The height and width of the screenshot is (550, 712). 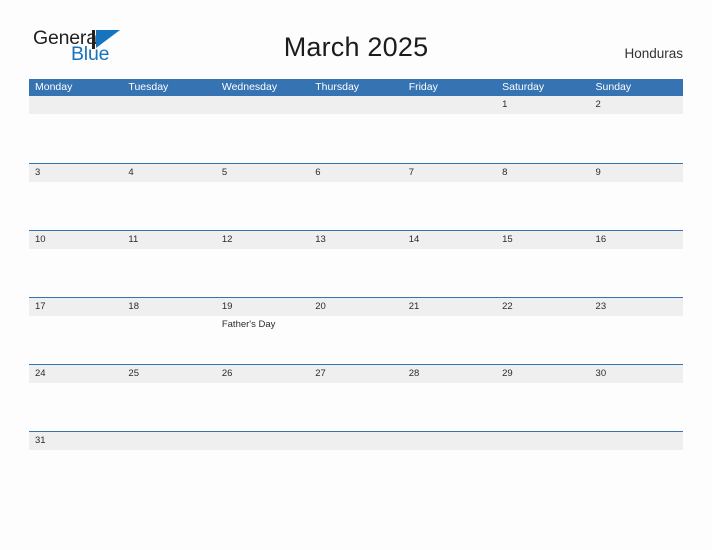 I want to click on day-number: 7, so click(x=411, y=172).